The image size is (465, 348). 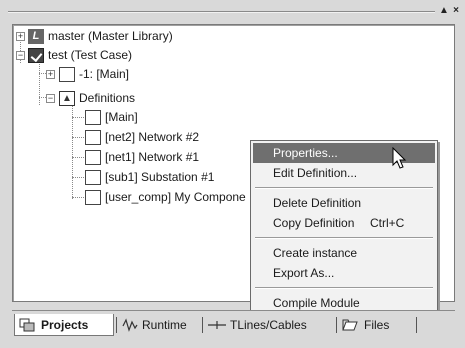 I want to click on menu-item-copy-definition: Copy Definition Ctrl+C, so click(x=344, y=223).